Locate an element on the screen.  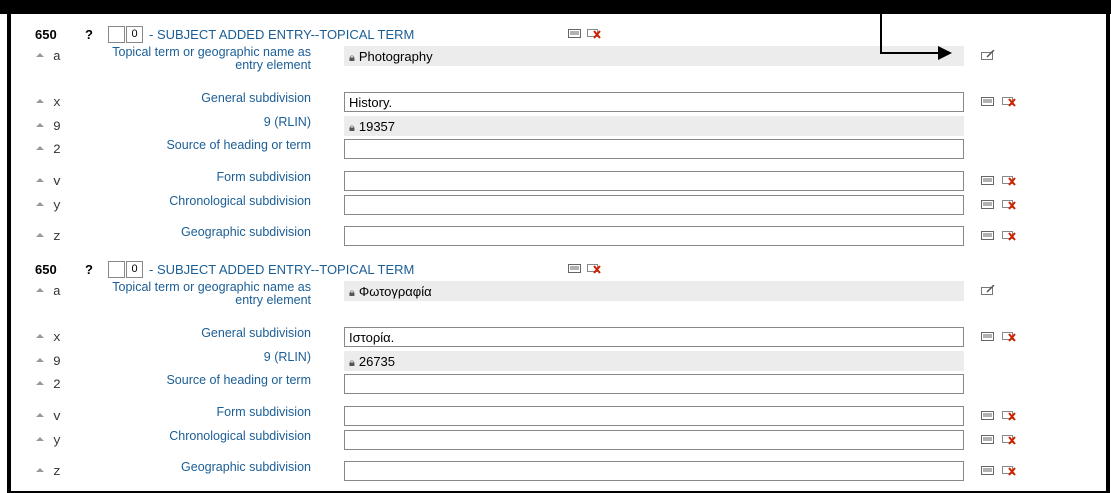
subfield-input: History. is located at coordinates (654, 102).